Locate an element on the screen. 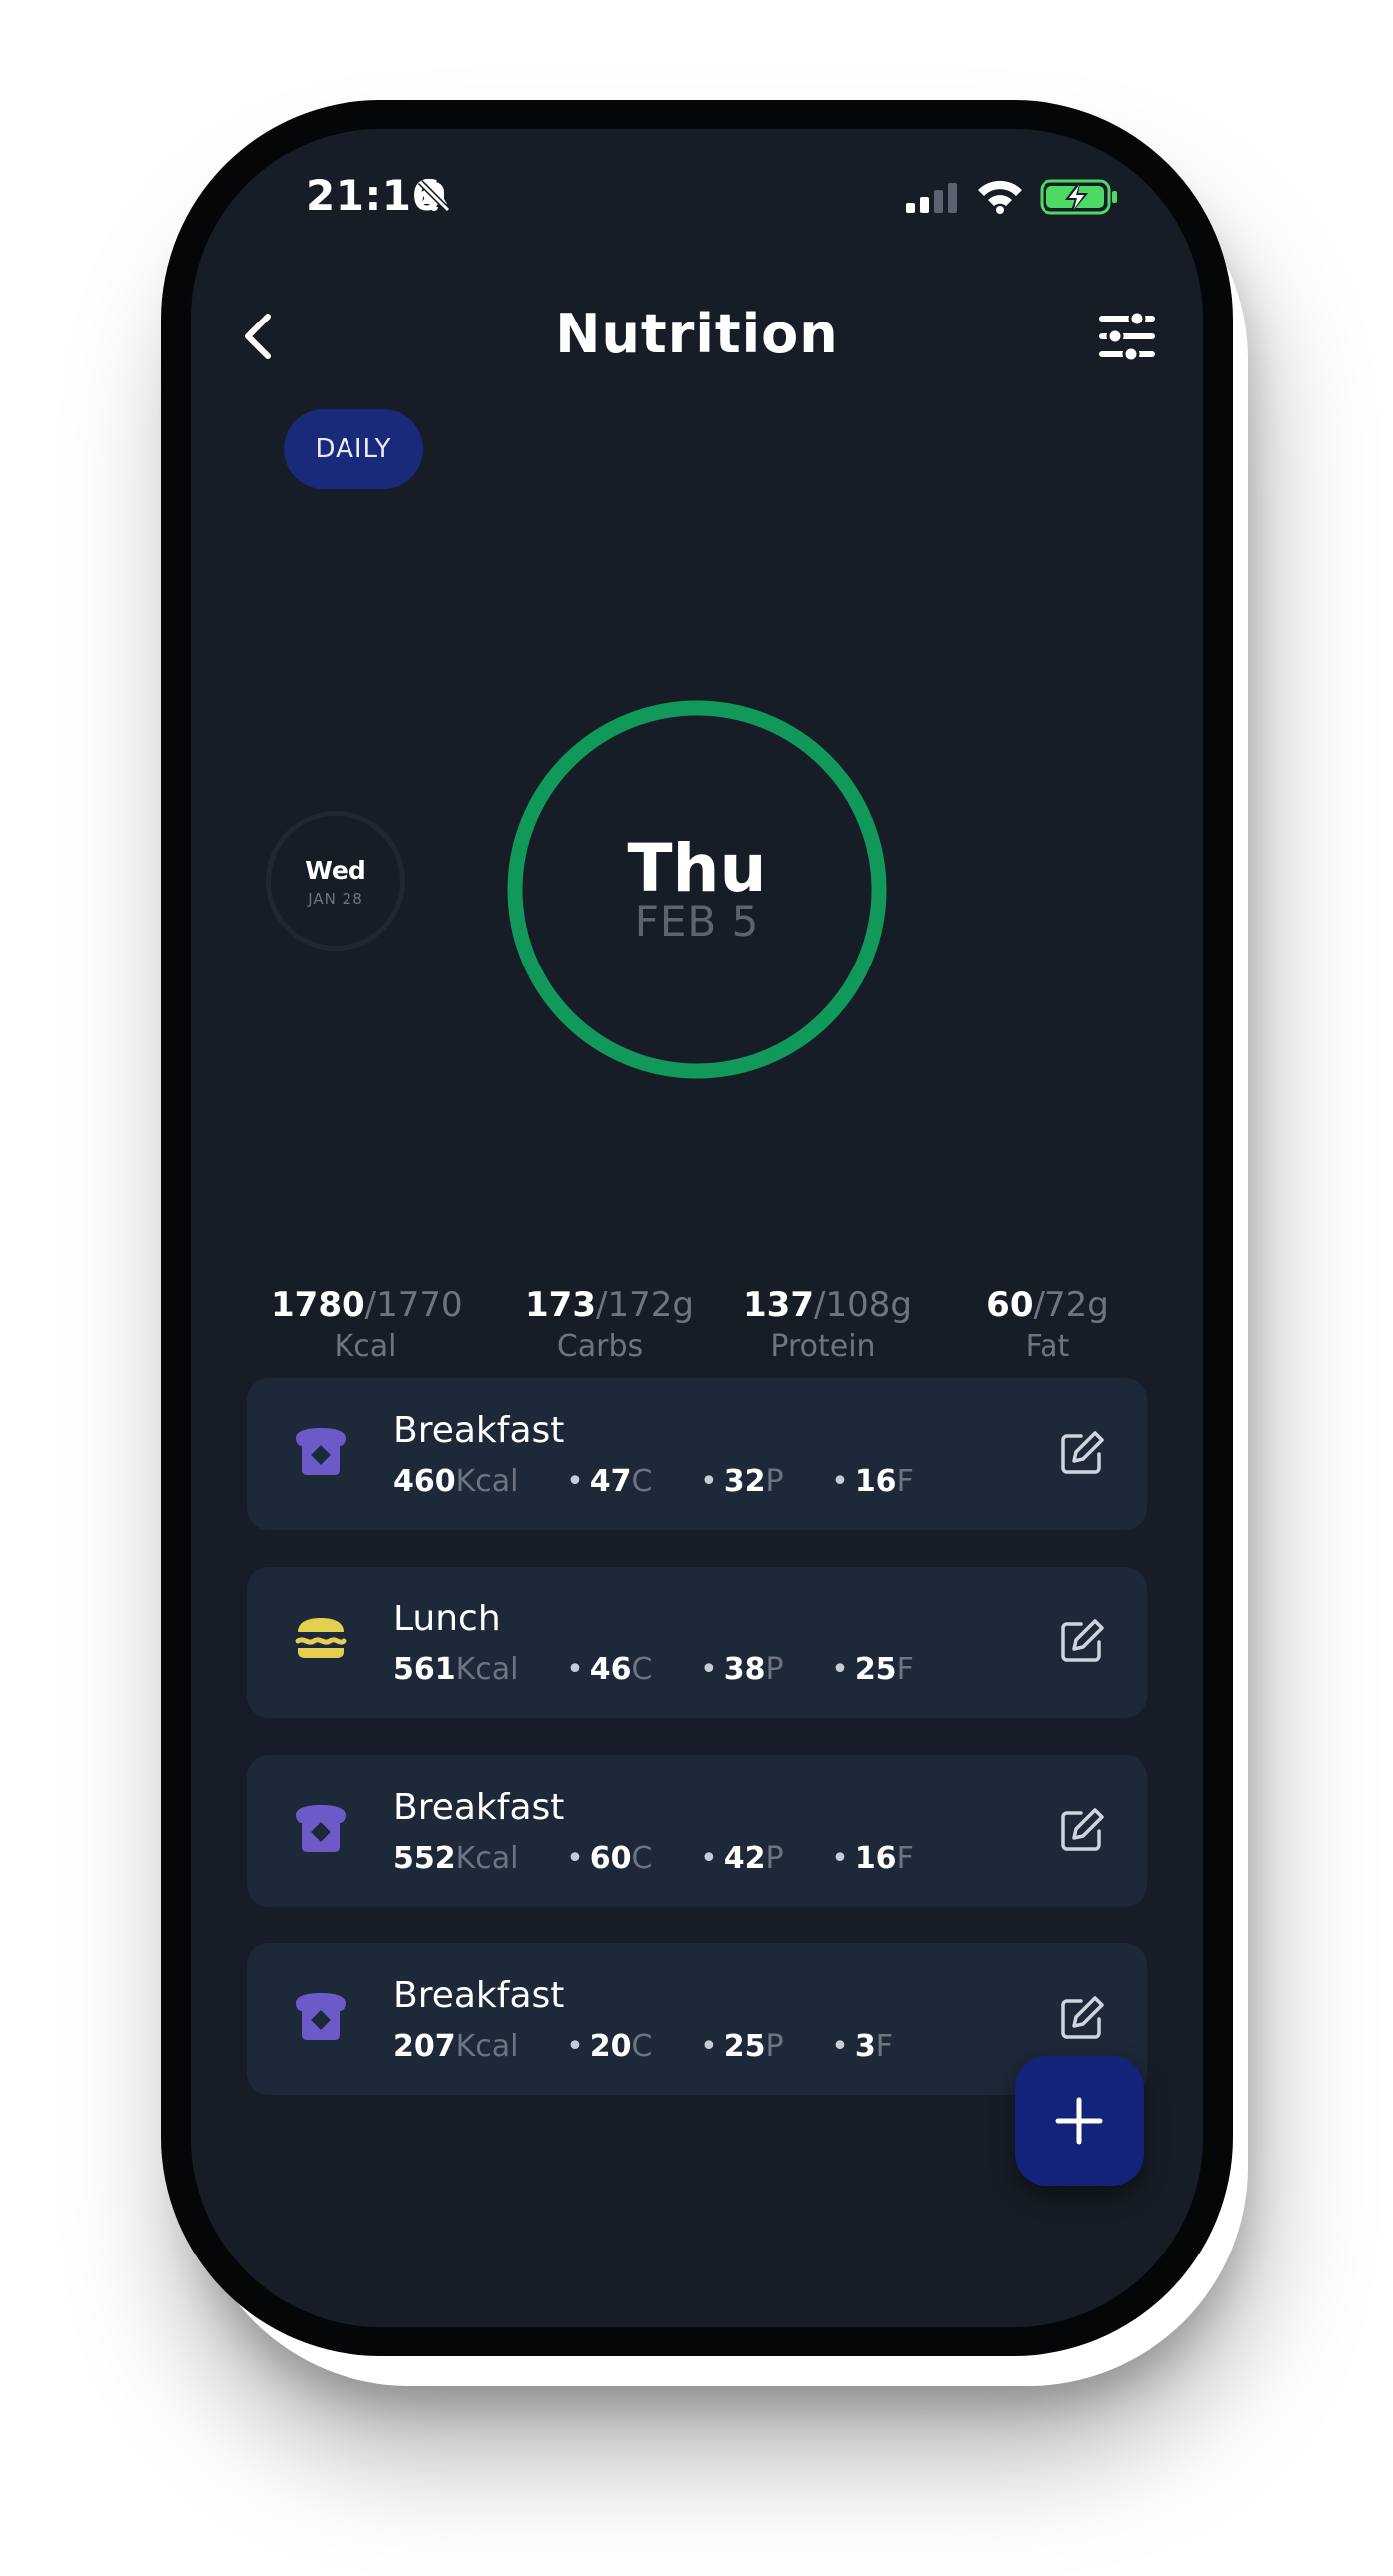 The image size is (1393, 2576). meal-protein: 38 is located at coordinates (745, 1669).